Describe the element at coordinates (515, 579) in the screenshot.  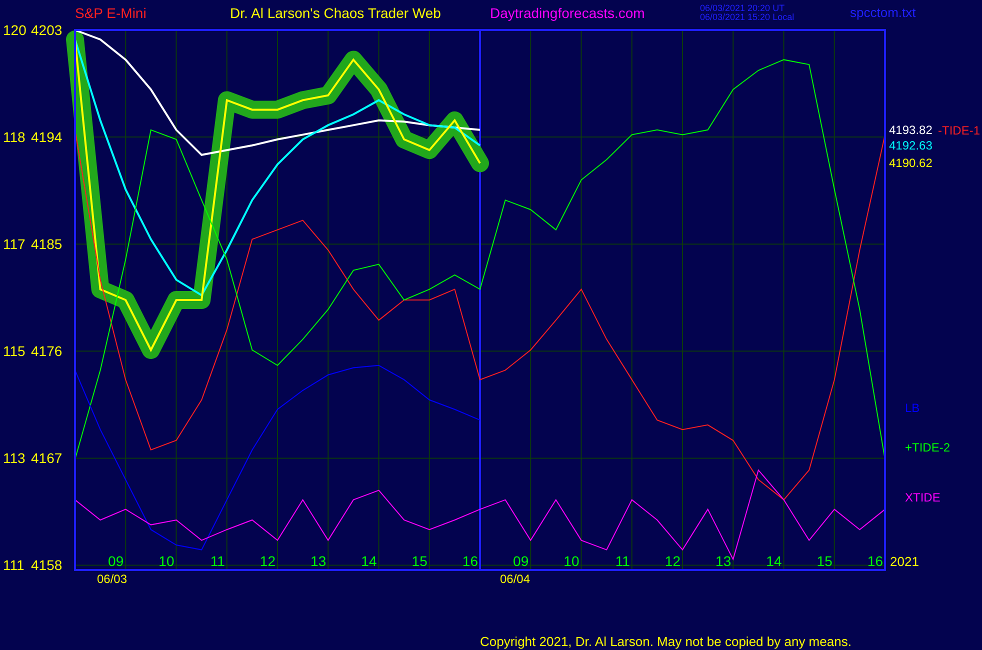
I see `date-label: 06/04` at that location.